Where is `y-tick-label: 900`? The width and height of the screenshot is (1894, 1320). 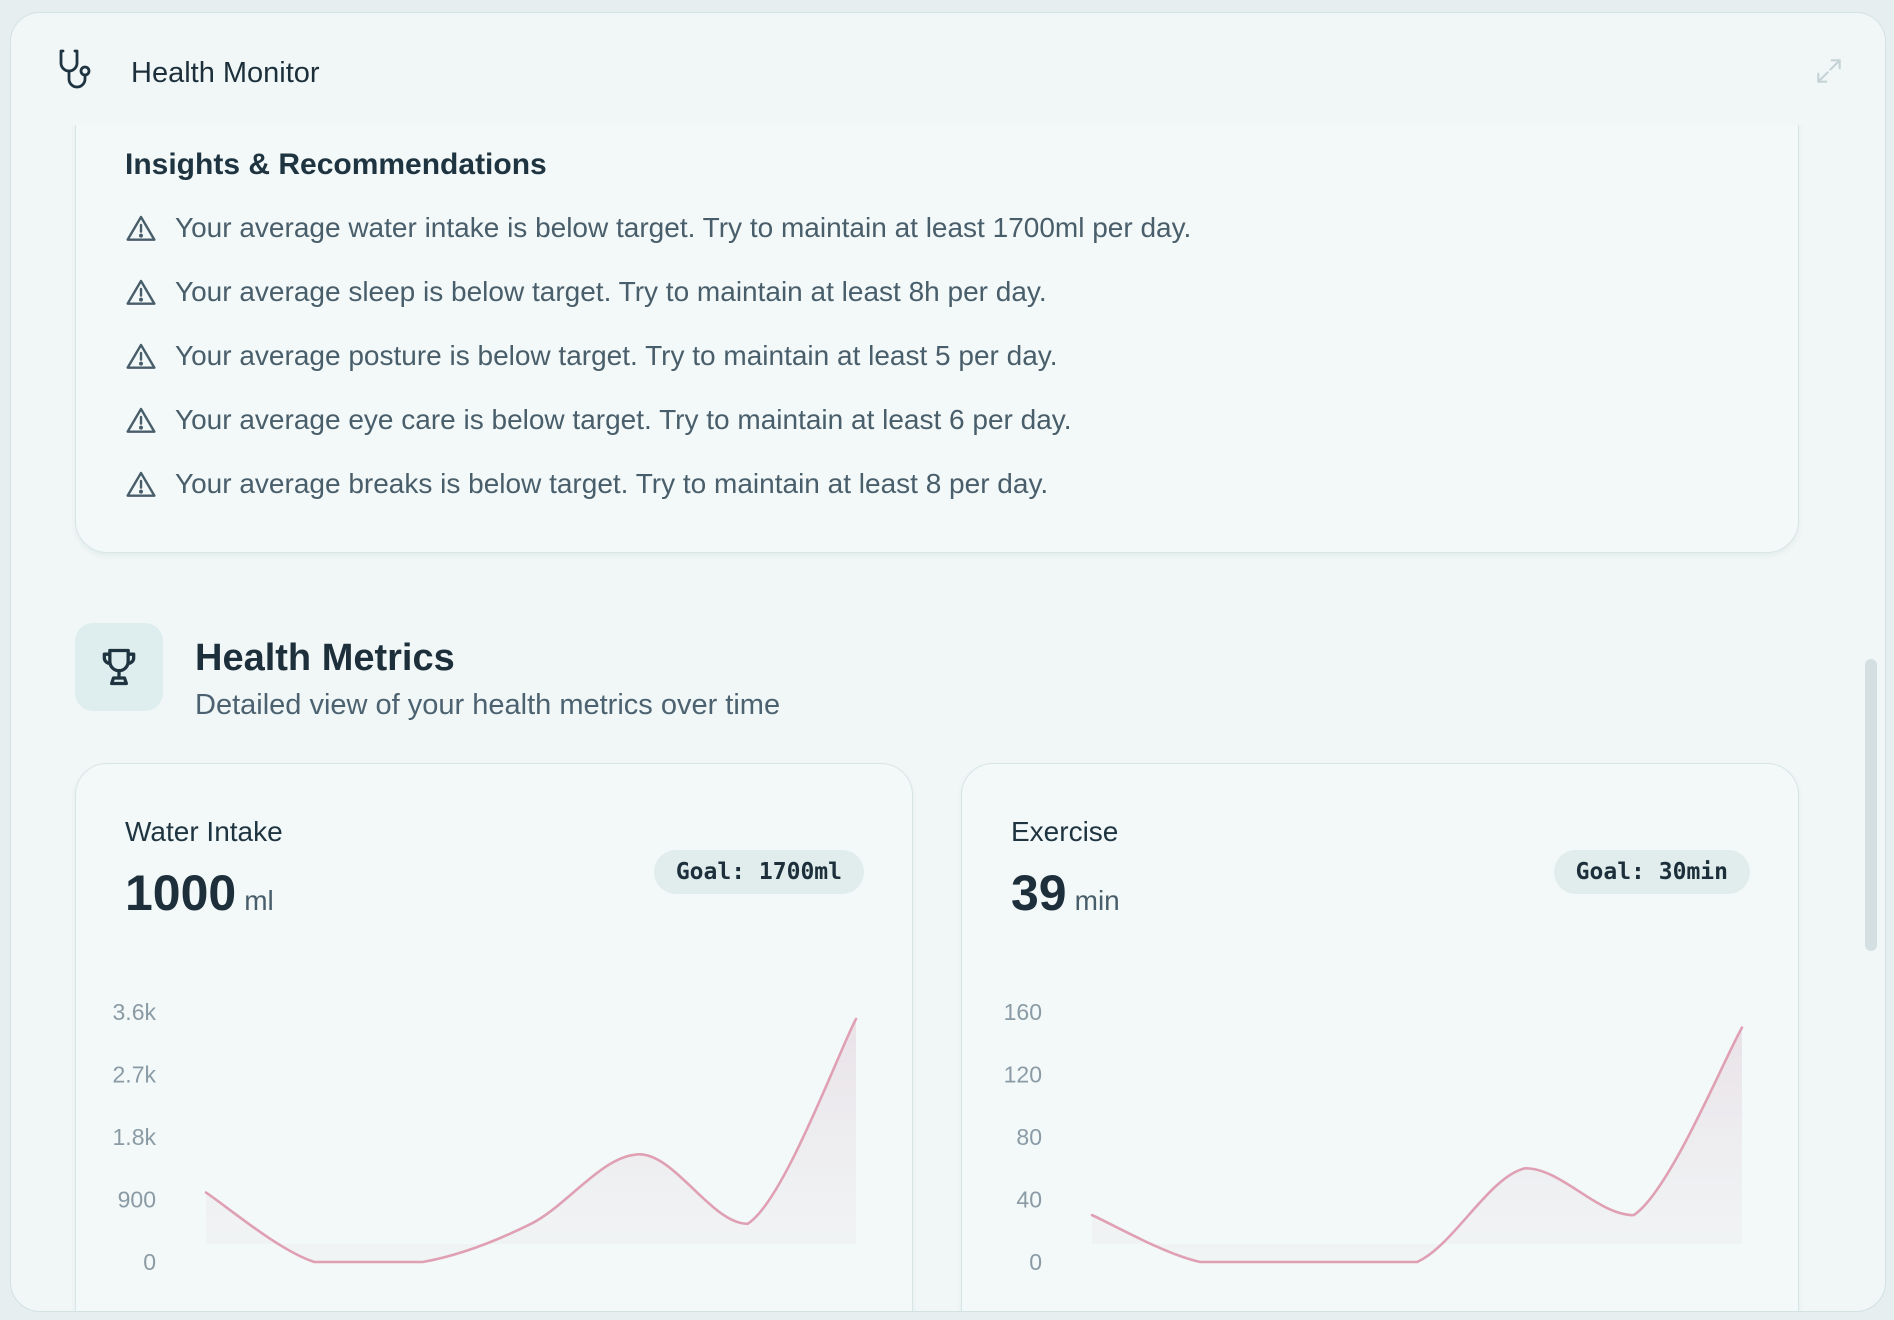 y-tick-label: 900 is located at coordinates (137, 1200).